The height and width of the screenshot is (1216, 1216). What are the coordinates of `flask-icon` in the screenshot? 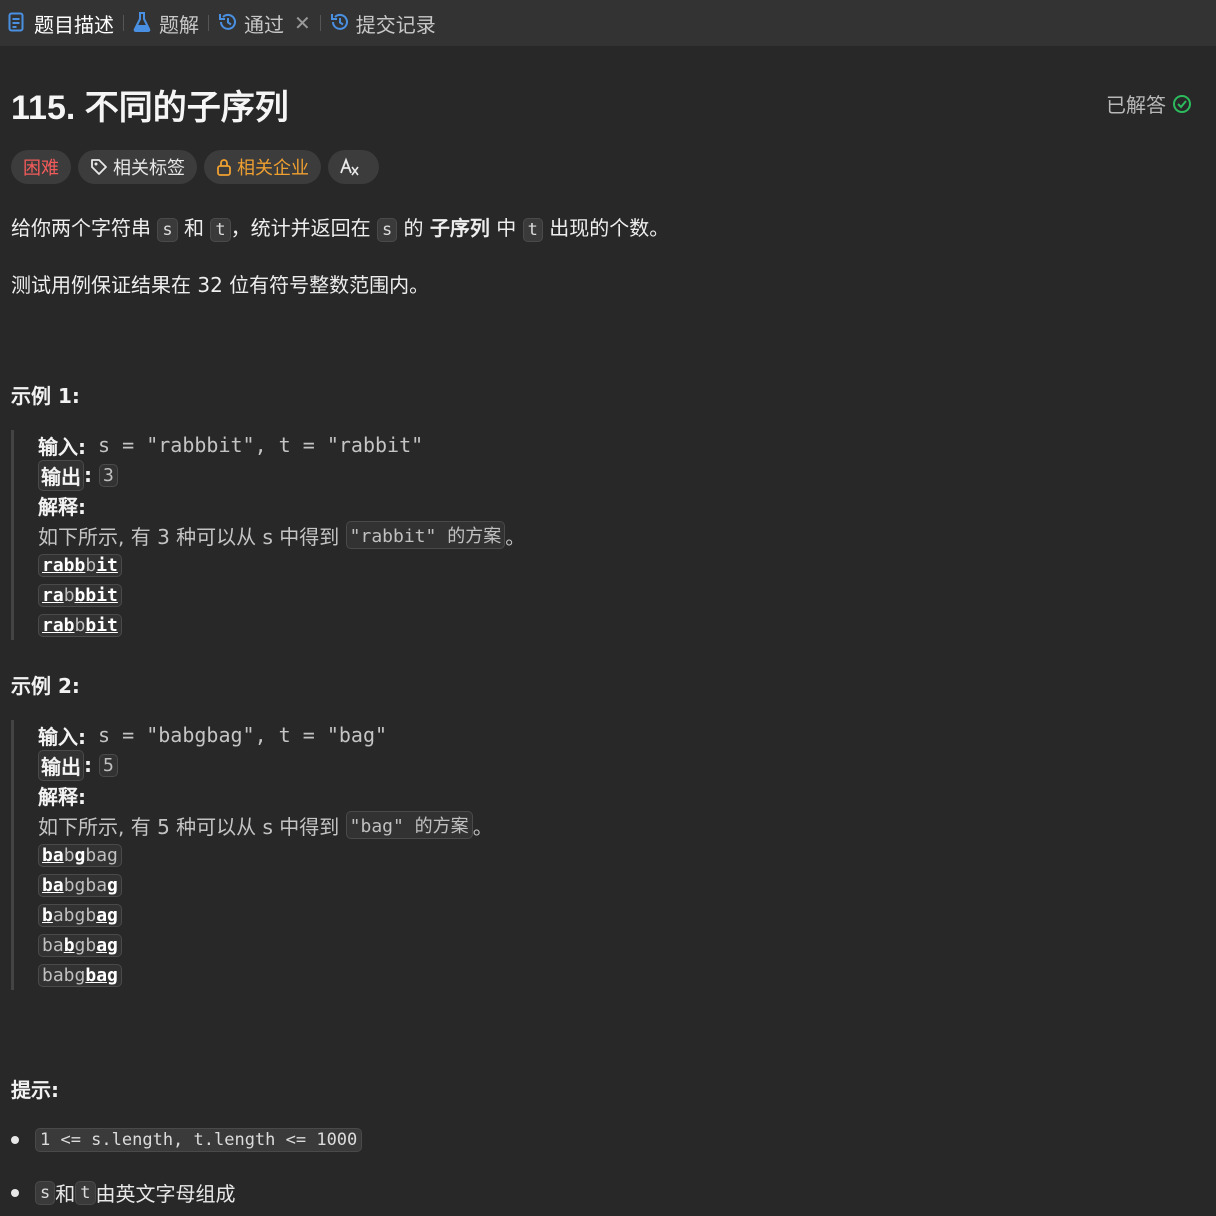 It's located at (142, 23).